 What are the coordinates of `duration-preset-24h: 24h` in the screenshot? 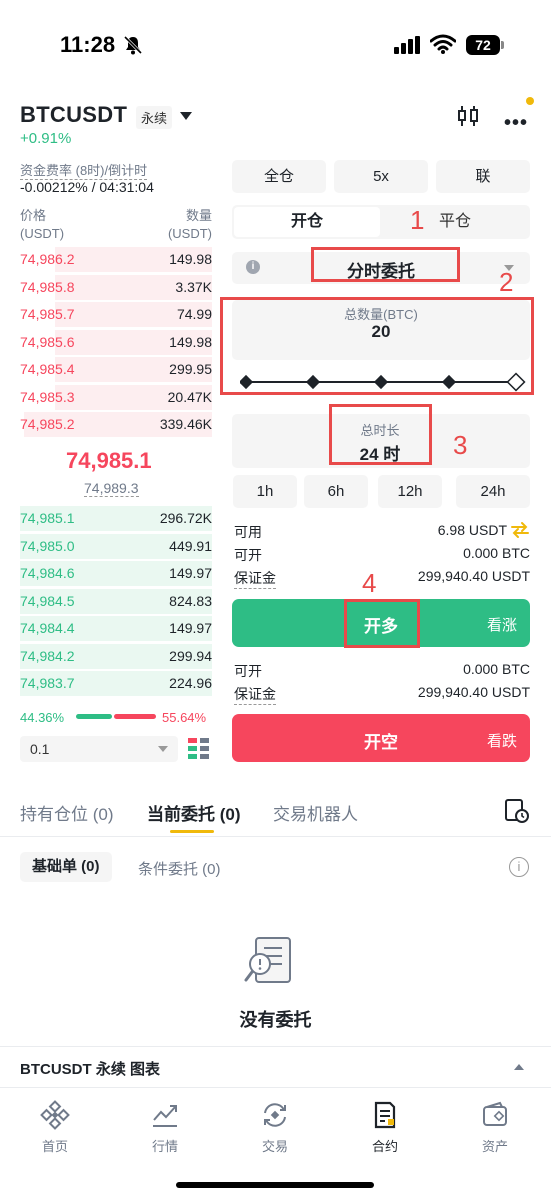 It's located at (493, 491).